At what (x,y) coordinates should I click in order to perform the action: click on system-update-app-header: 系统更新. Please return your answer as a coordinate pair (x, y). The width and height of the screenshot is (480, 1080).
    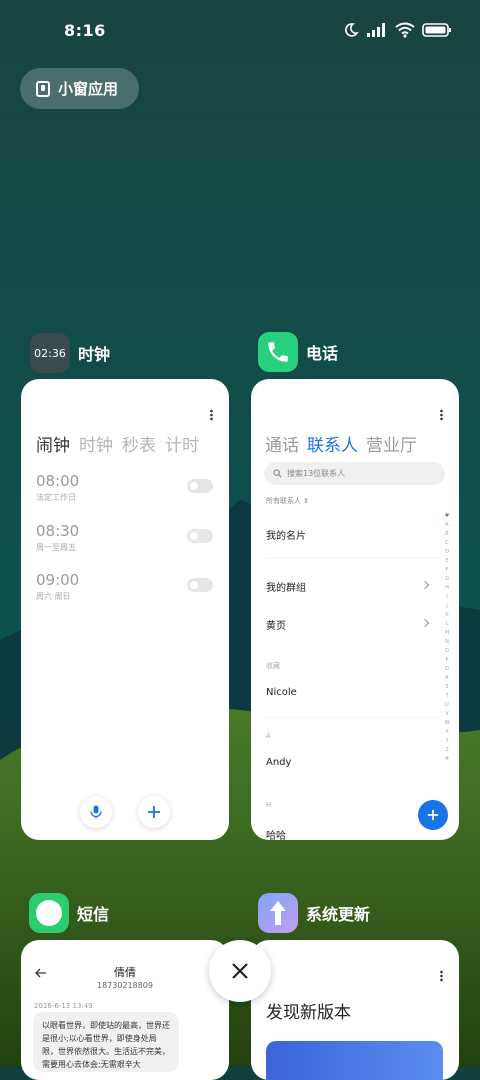
    Looking at the image, I should click on (314, 913).